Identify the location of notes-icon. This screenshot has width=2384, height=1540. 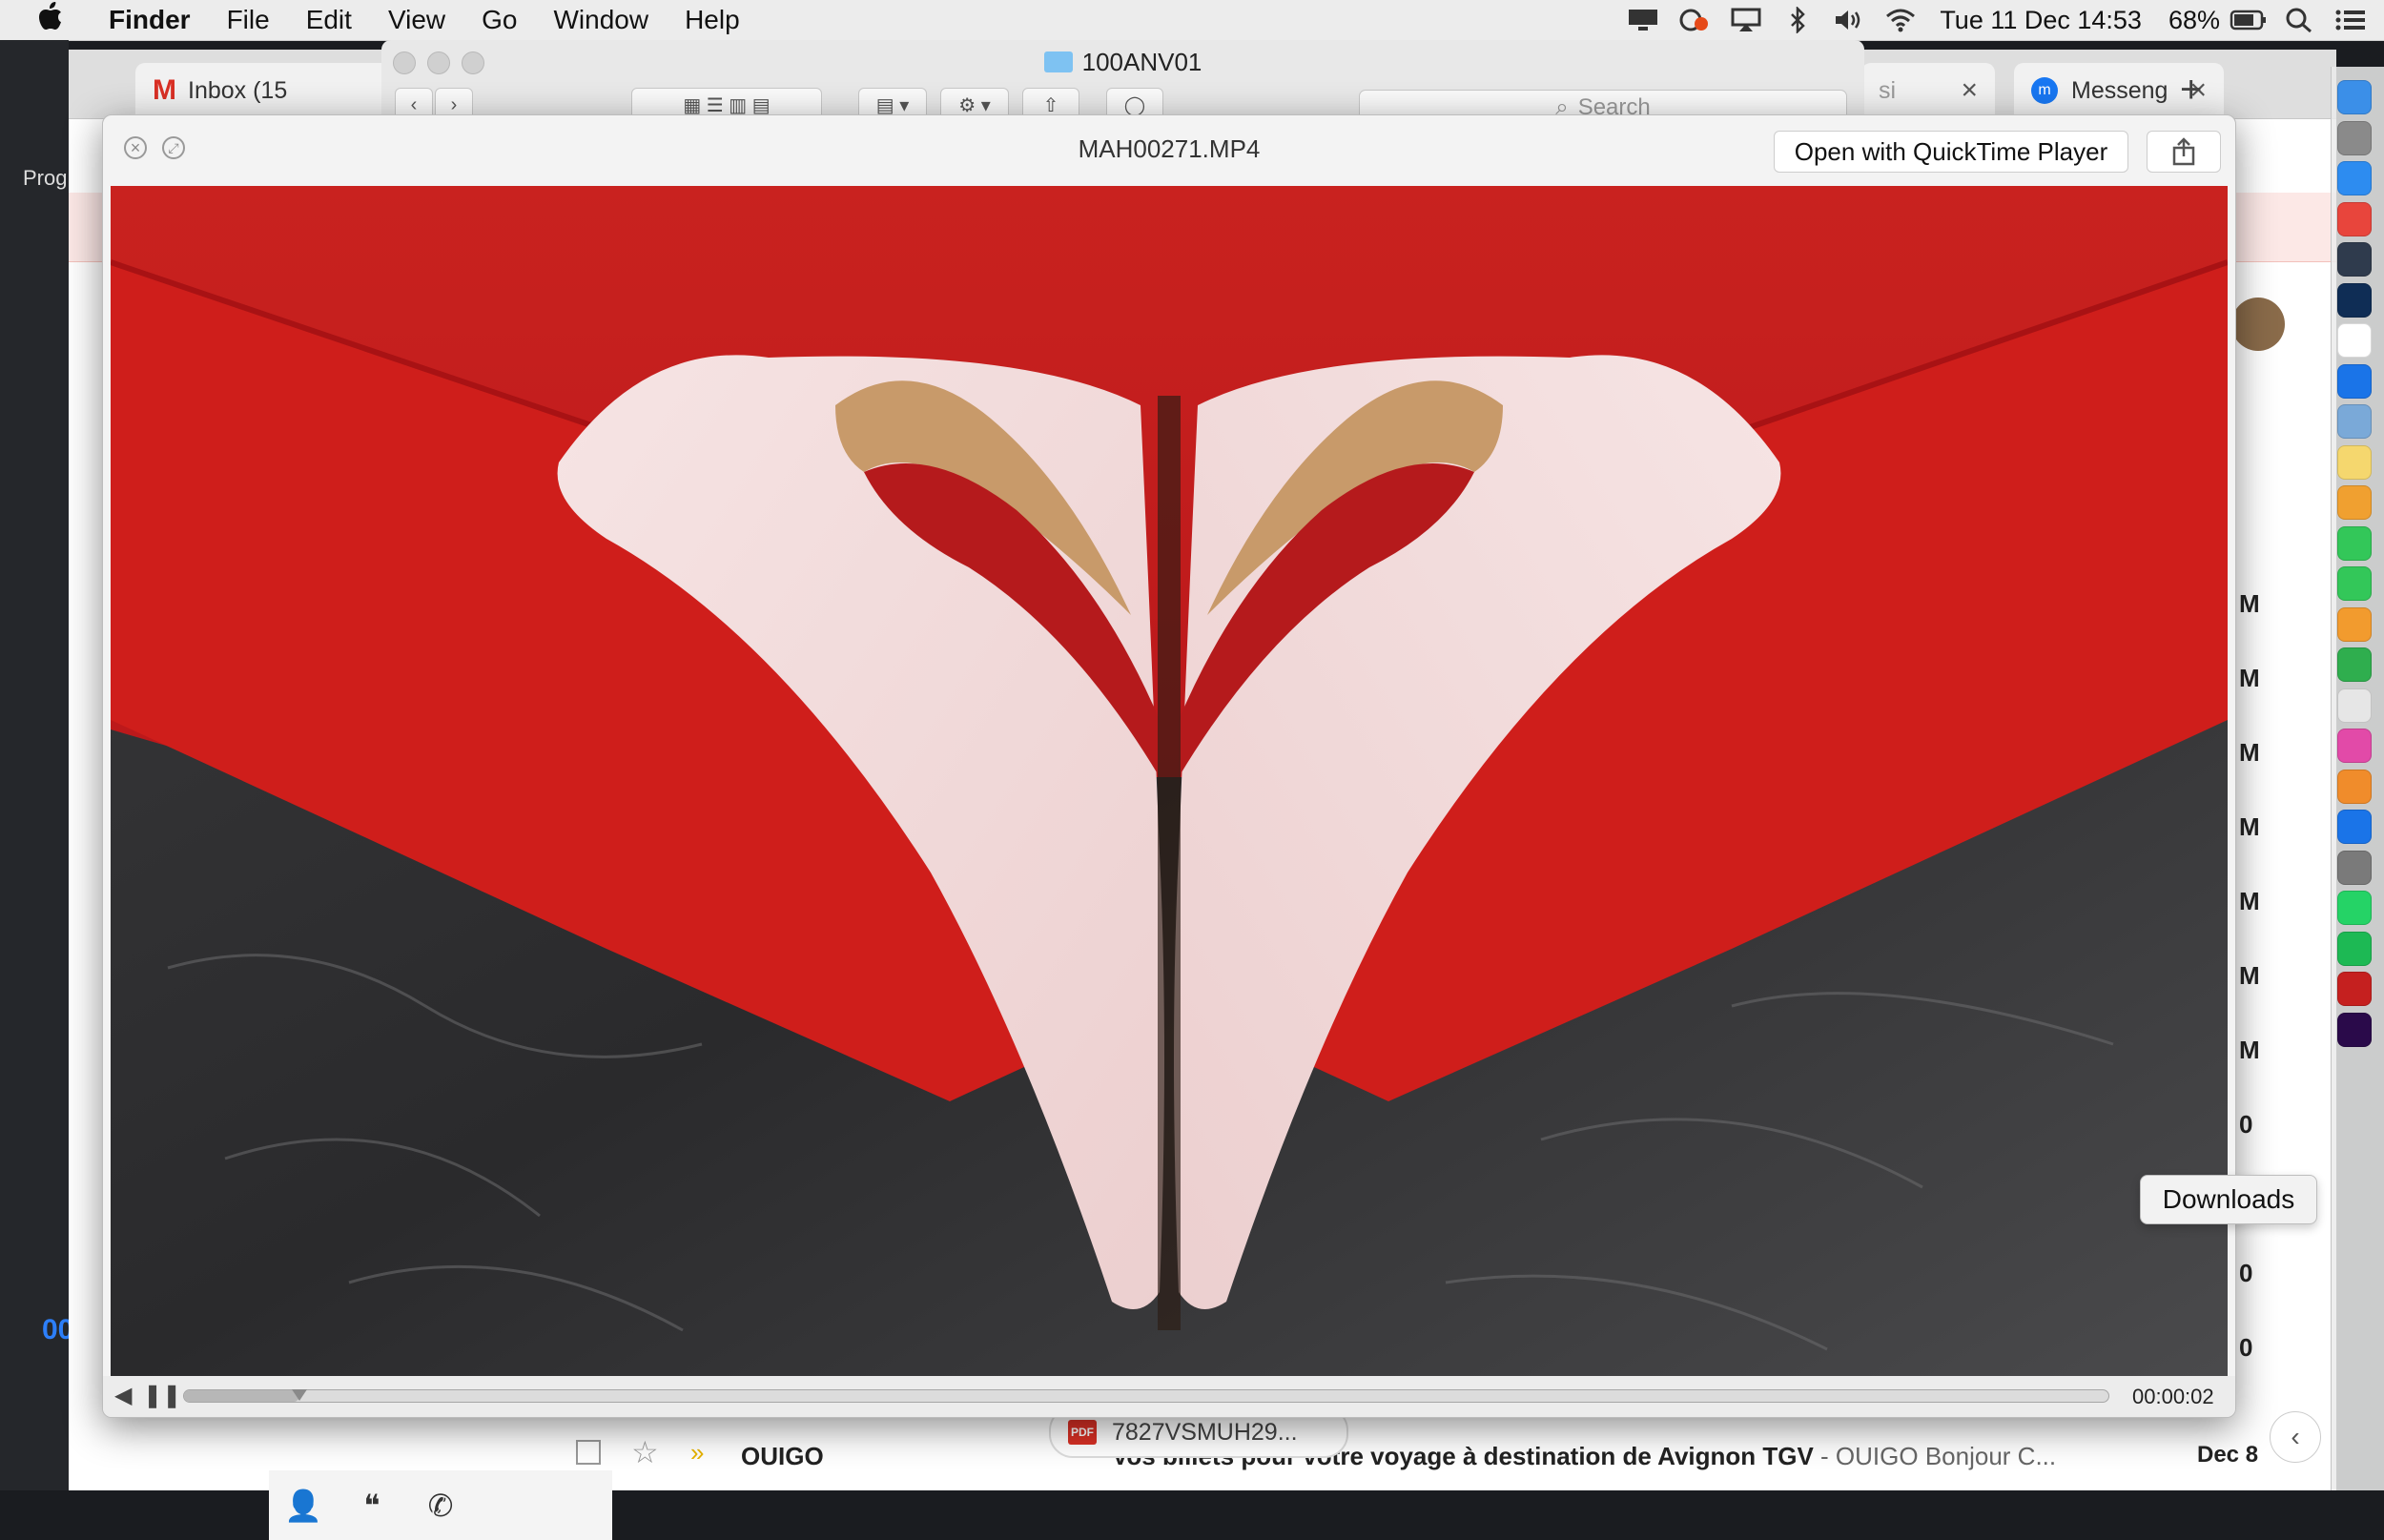
(2354, 462).